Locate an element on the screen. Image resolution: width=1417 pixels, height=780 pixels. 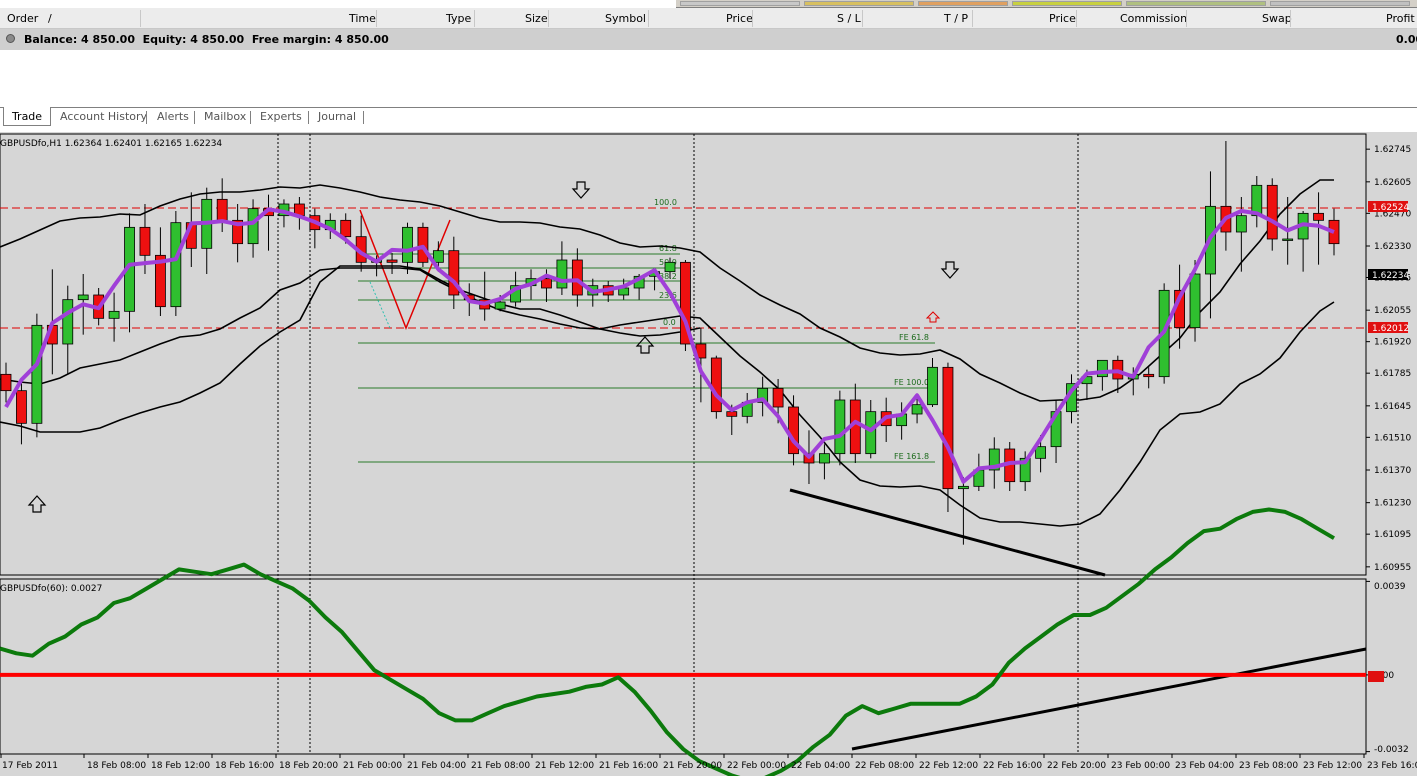
price-tick-label: 1.61645 is located at coordinates (1392, 407).